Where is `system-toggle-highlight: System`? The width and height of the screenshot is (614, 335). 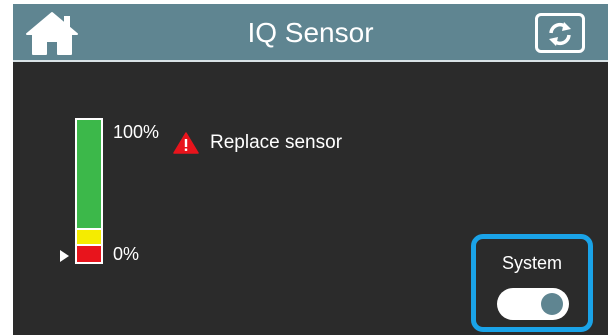
system-toggle-highlight: System is located at coordinates (532, 283).